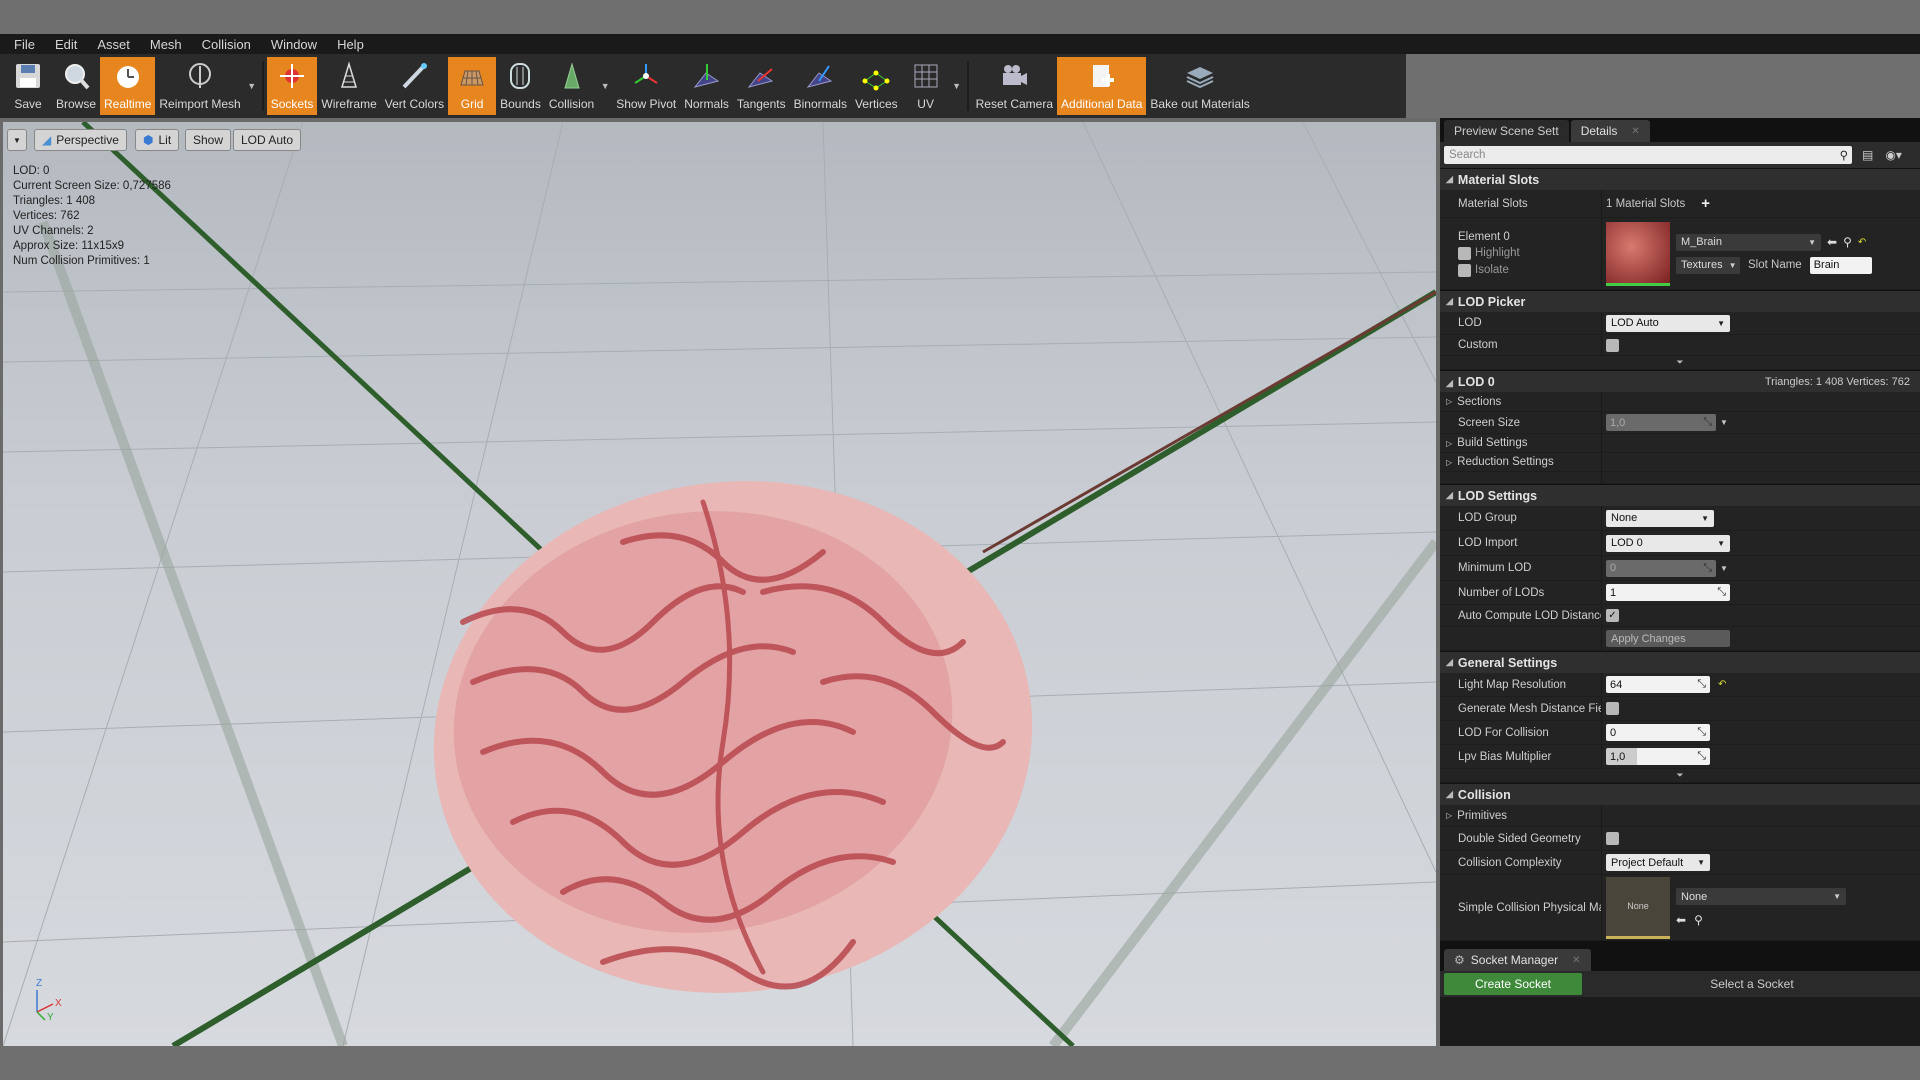 The image size is (1920, 1080). I want to click on isolate-option: Isolate, so click(1483, 270).